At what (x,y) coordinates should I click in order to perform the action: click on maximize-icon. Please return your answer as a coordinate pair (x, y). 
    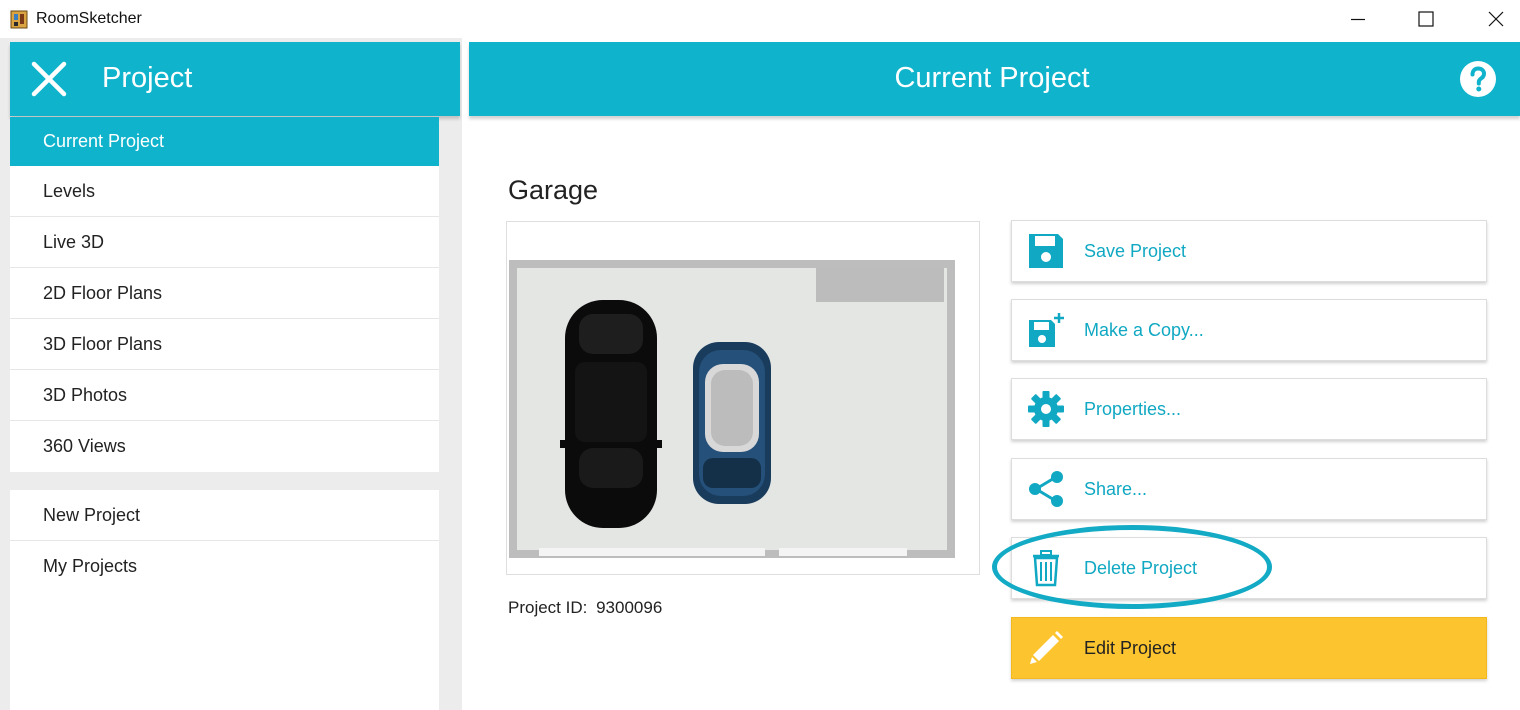
    Looking at the image, I should click on (1426, 19).